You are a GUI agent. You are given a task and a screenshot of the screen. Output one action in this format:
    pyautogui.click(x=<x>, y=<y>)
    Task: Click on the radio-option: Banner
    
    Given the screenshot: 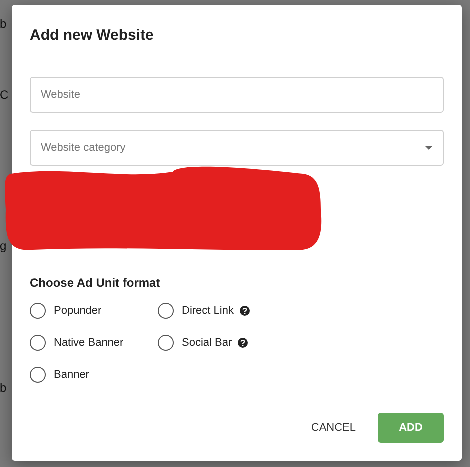 What is the action you would take?
    pyautogui.click(x=60, y=375)
    